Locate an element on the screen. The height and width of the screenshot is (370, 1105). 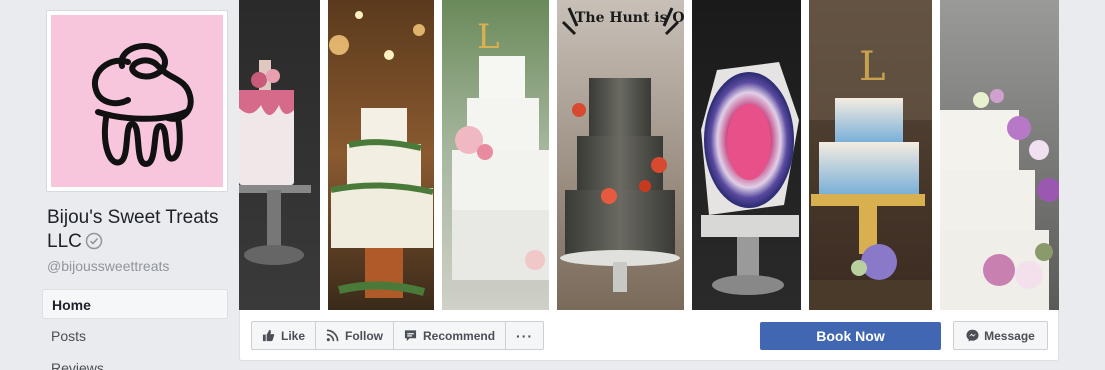
page-nav: Home Posts Reviews is located at coordinates (135, 329).